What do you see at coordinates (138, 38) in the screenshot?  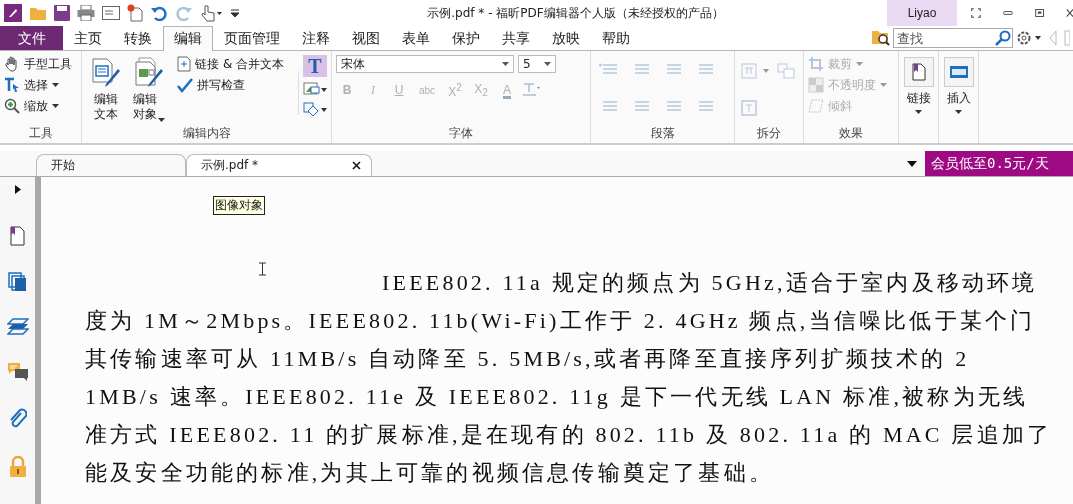 I see `menu-tab: 转换` at bounding box center [138, 38].